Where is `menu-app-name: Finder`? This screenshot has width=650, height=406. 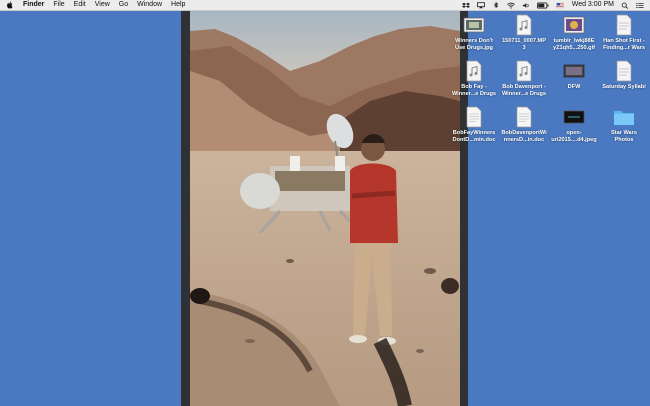 menu-app-name: Finder is located at coordinates (33, 5).